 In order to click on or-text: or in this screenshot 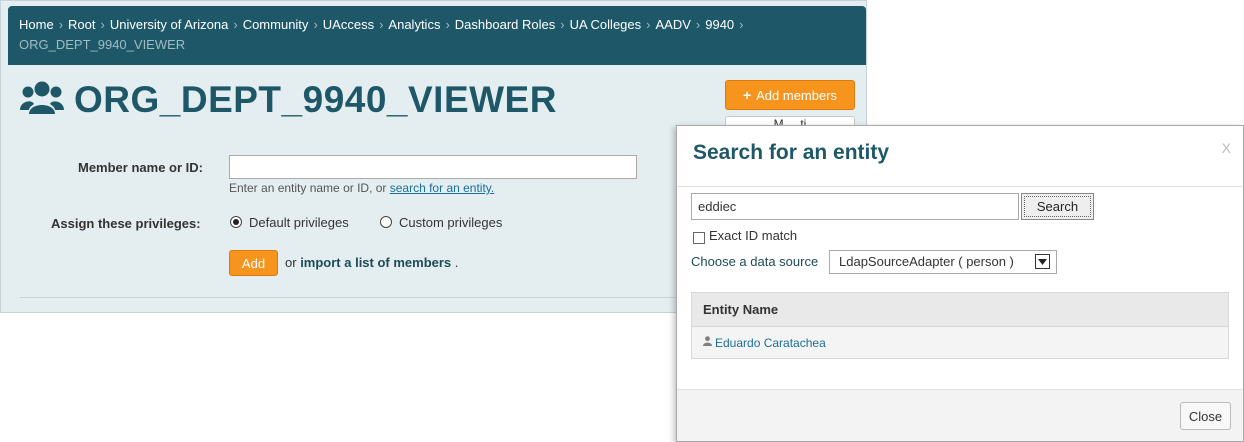, I will do `click(291, 262)`.